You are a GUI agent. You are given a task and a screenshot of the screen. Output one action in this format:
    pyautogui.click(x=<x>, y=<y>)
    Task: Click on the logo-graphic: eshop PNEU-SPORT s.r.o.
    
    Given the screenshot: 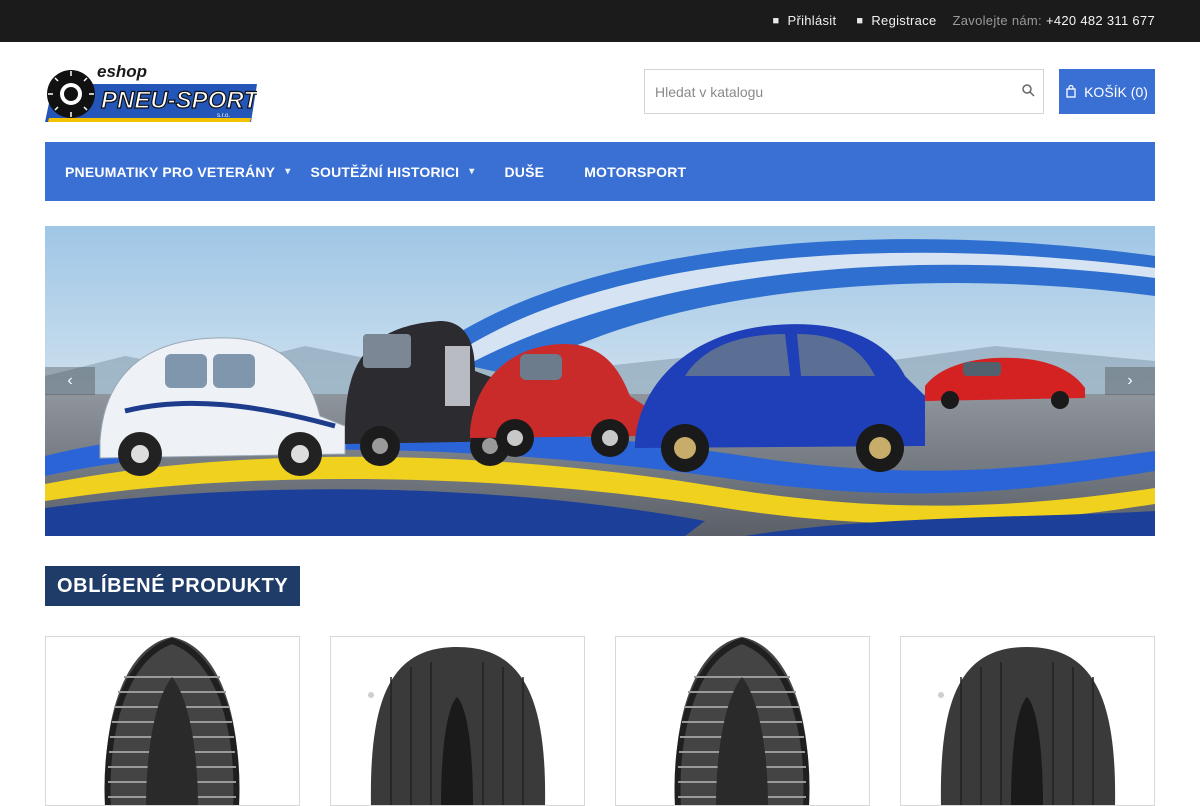 What is the action you would take?
    pyautogui.click(x=153, y=92)
    